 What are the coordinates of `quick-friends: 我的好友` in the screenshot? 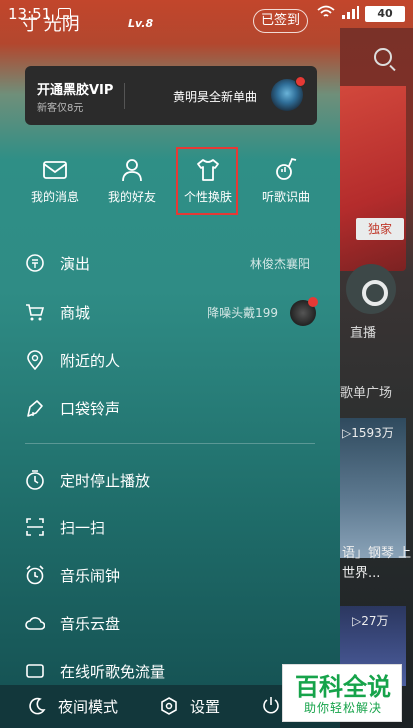 It's located at (132, 177).